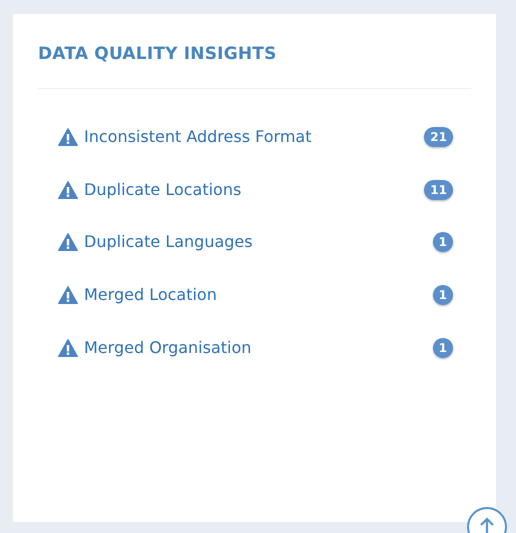 This screenshot has height=533, width=516. I want to click on up-arrow-icon, so click(487, 525).